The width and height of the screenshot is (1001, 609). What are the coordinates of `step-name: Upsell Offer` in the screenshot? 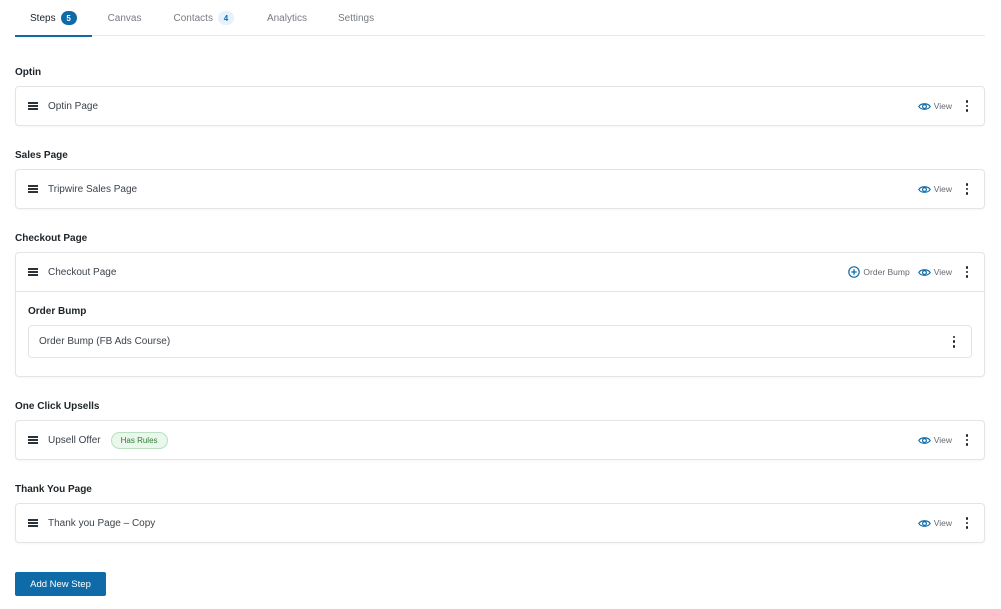 It's located at (74, 440).